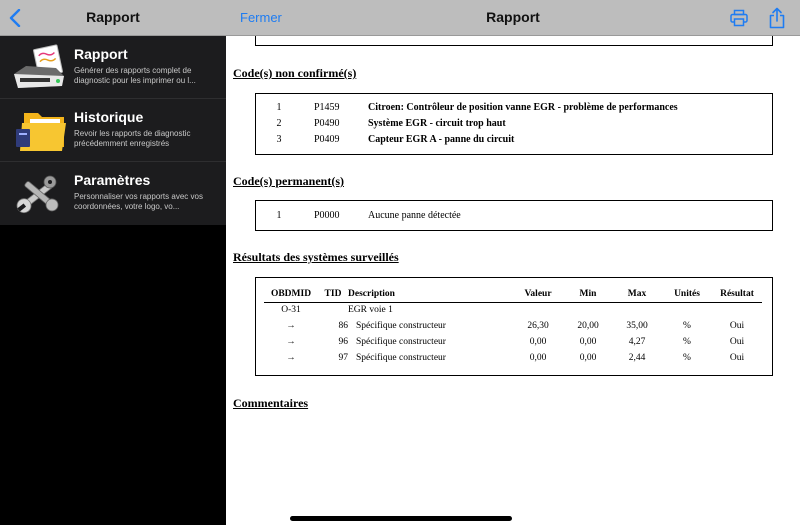 The height and width of the screenshot is (525, 800). Describe the element at coordinates (343, 342) in the screenshot. I see `table-cell: 96` at that location.